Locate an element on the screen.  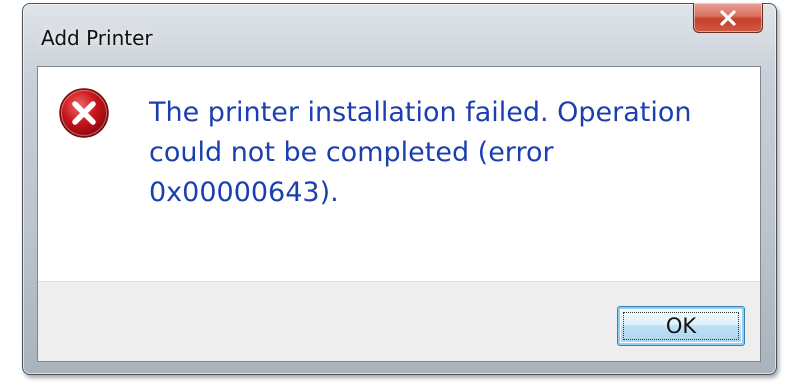
window-title: Add Printer is located at coordinates (97, 38).